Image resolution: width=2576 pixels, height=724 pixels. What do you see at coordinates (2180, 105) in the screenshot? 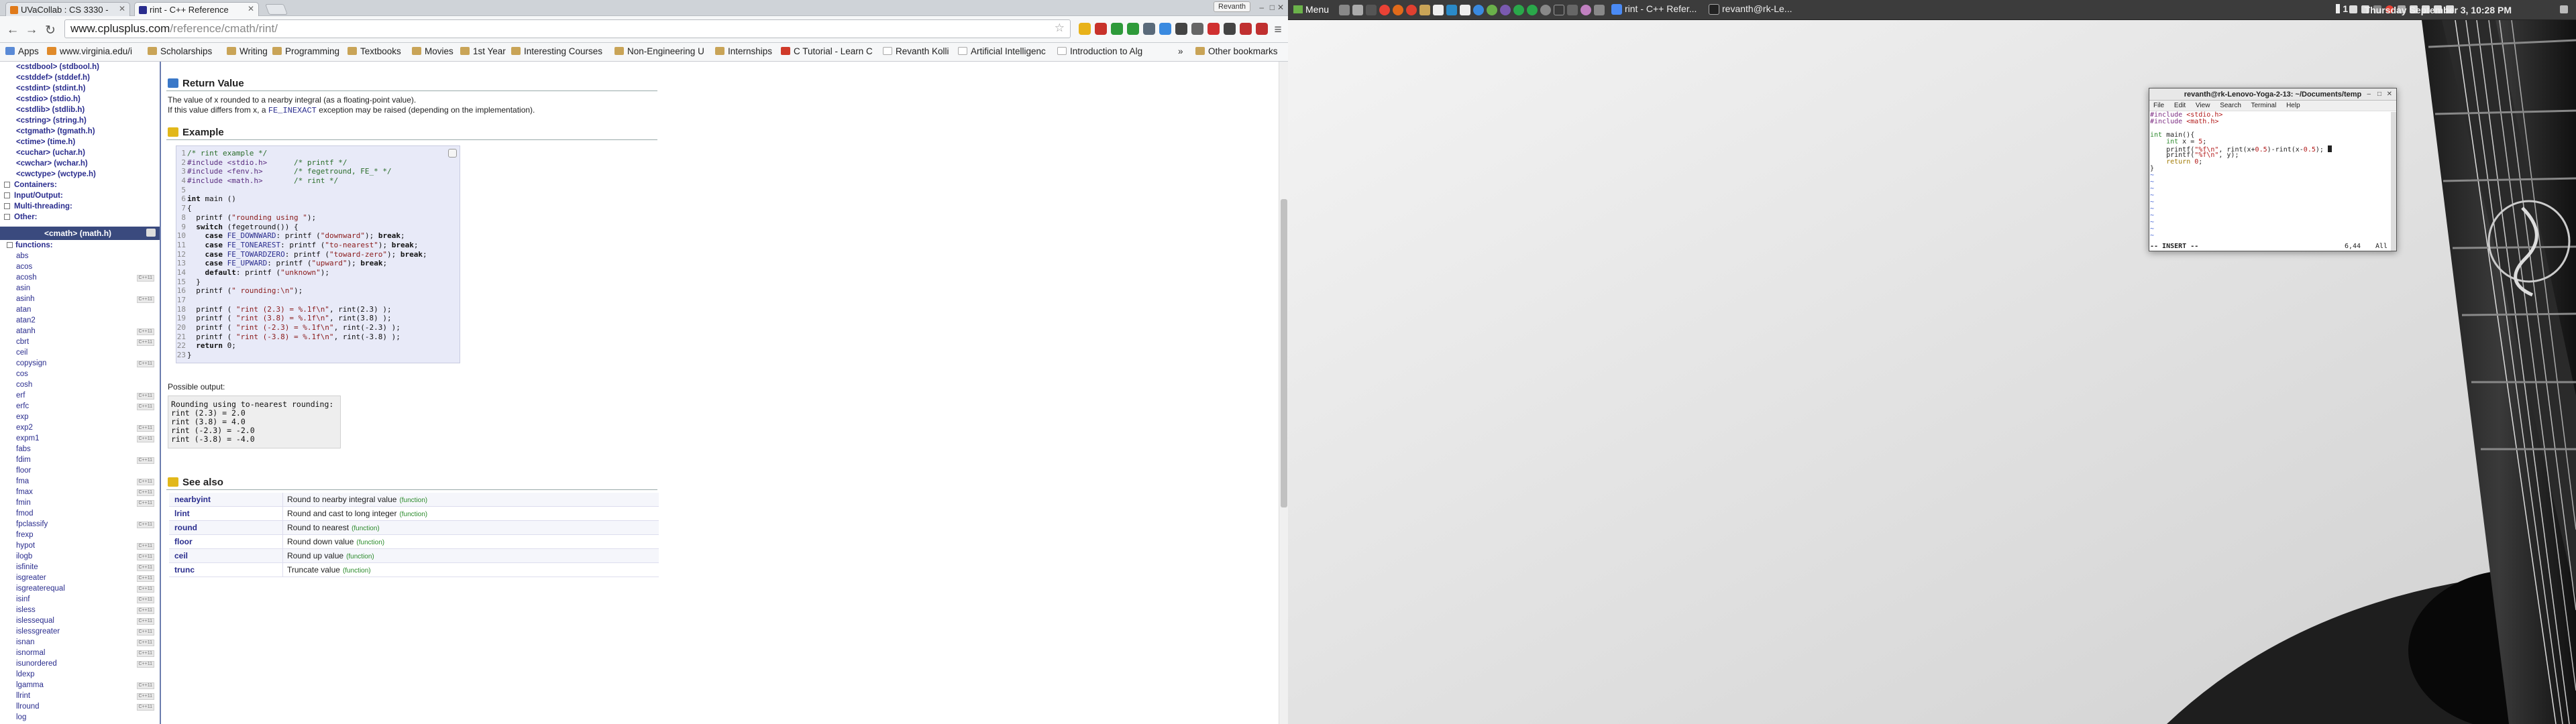
I see `menu-edit: Edit` at bounding box center [2180, 105].